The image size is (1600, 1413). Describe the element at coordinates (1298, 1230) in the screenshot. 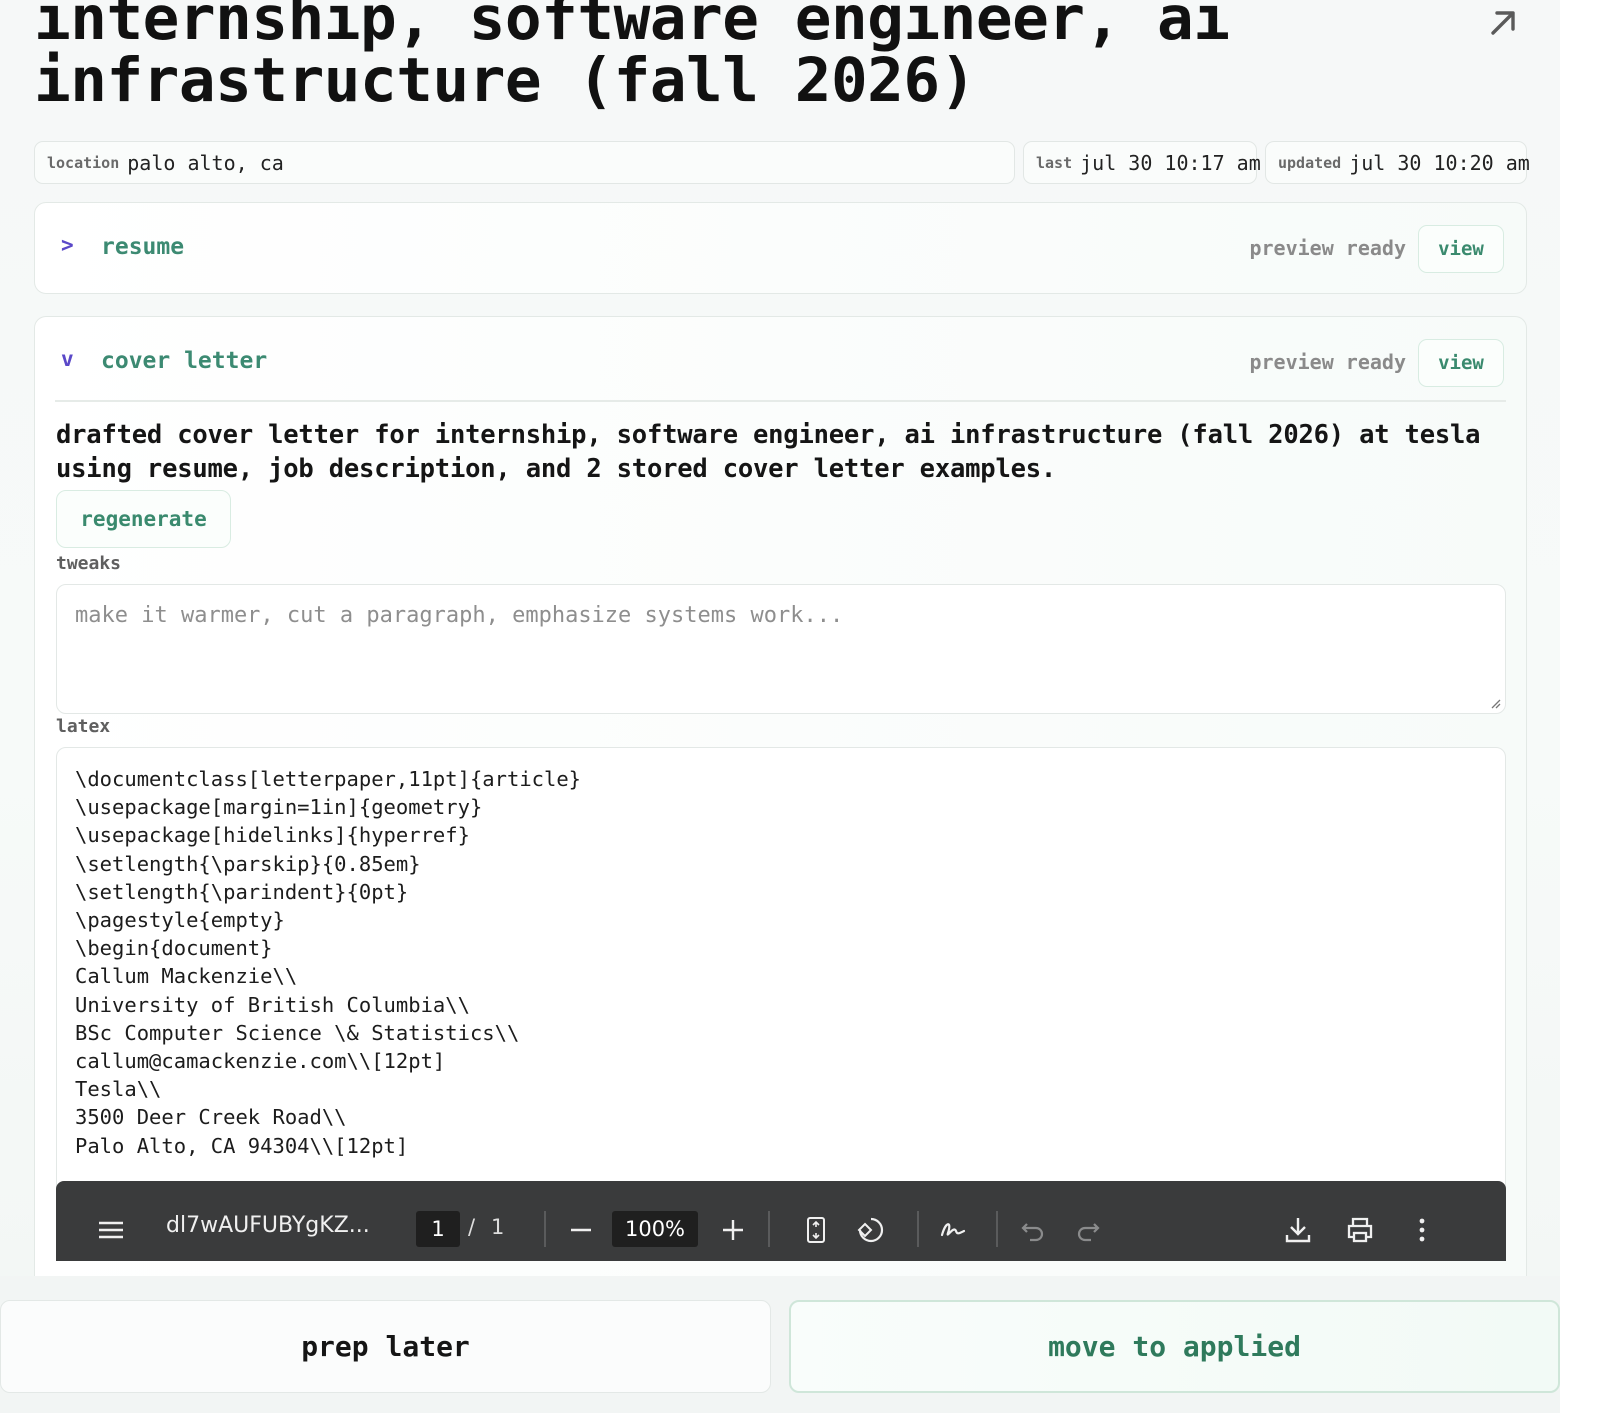

I see `download-icon` at that location.